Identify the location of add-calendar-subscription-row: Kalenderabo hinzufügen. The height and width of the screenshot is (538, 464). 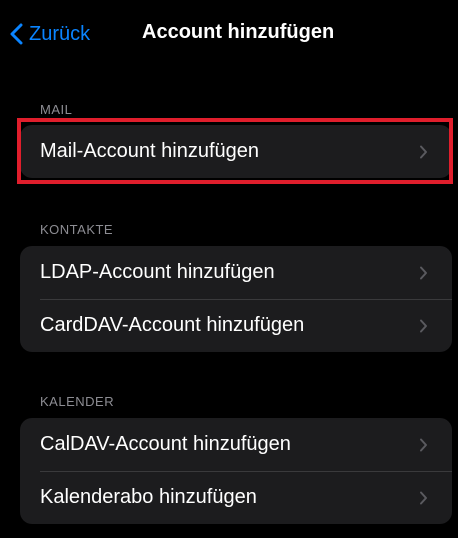
(236, 497).